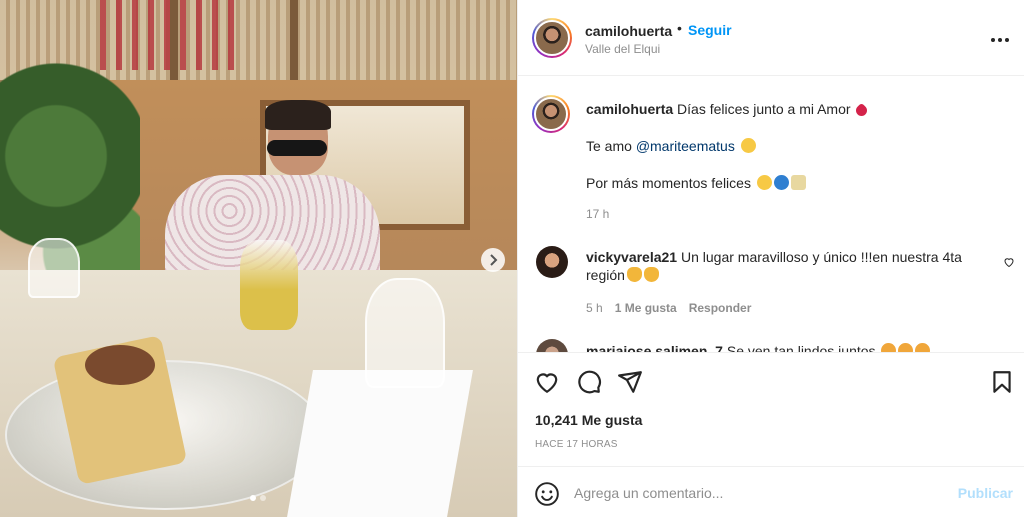 The height and width of the screenshot is (517, 1024). I want to click on add-comment-bar: Publicar, so click(771, 491).